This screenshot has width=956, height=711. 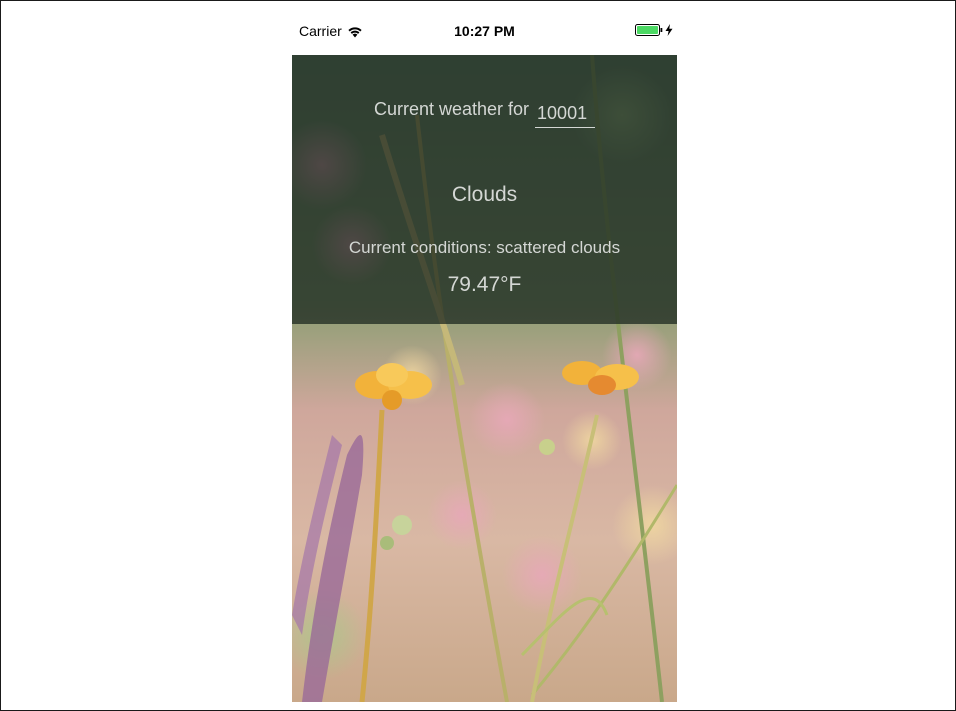 What do you see at coordinates (484, 247) in the screenshot?
I see `weather-description: Current conditions: scattered clouds` at bounding box center [484, 247].